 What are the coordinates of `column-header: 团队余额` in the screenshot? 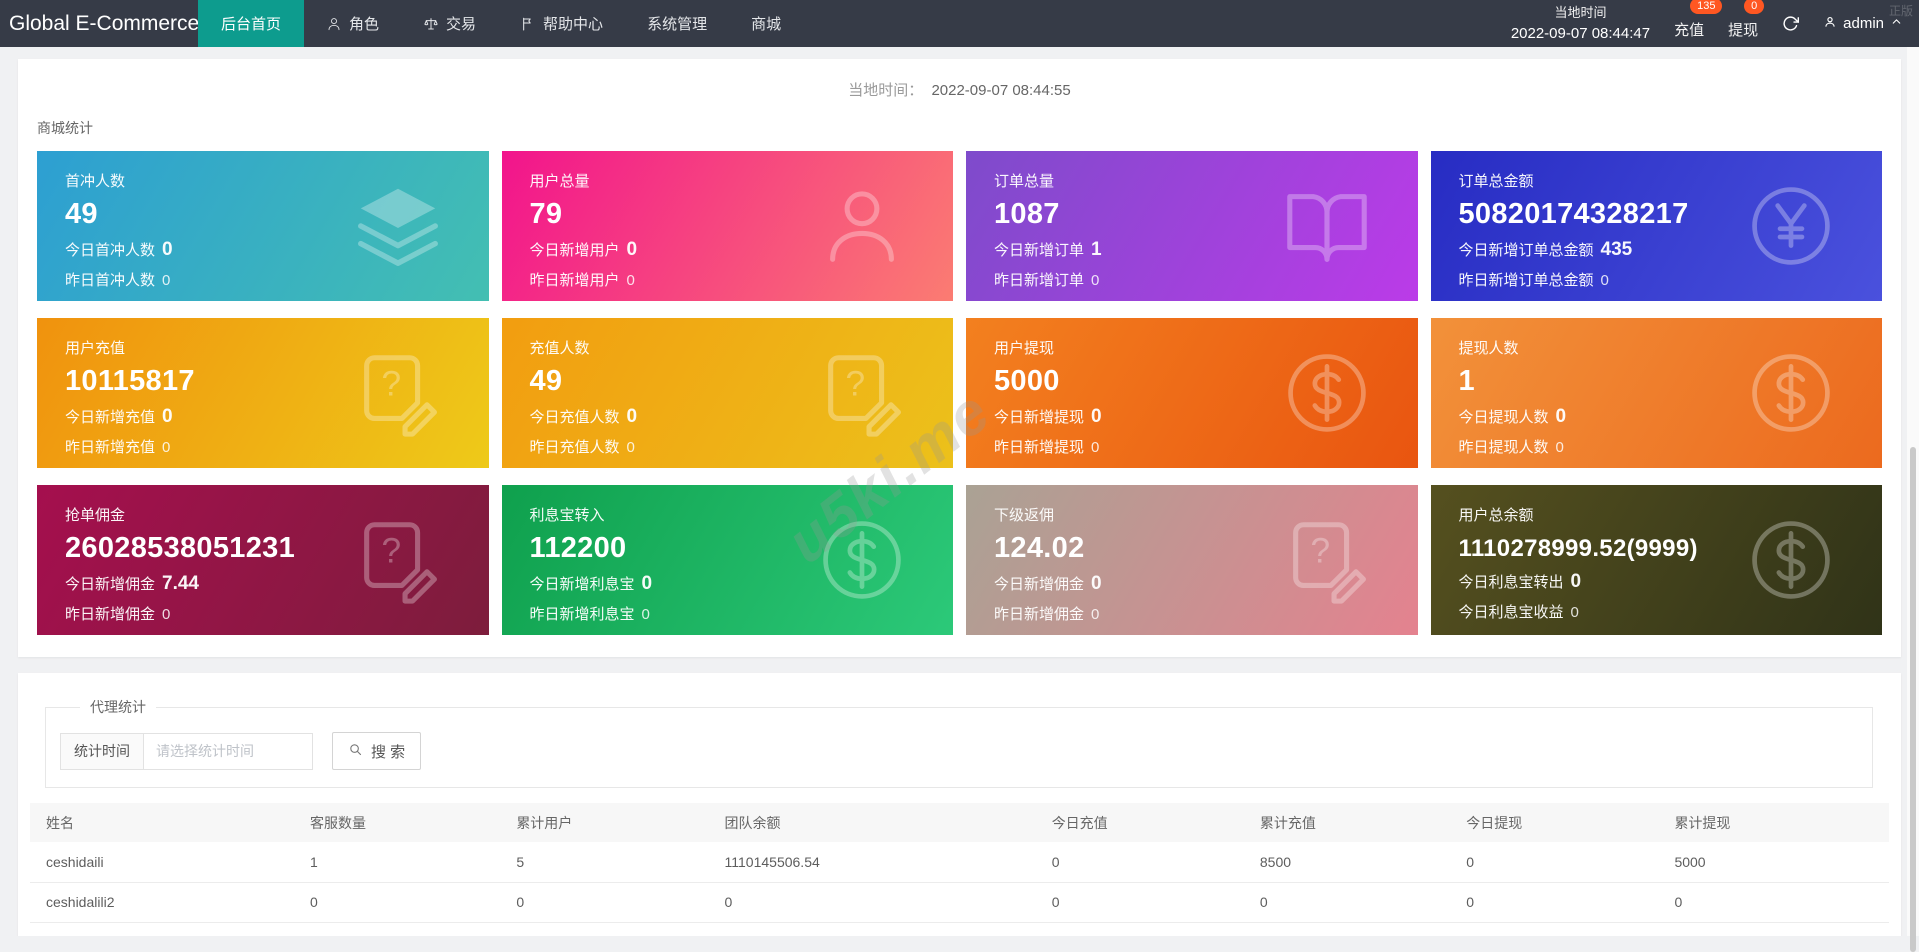 It's located at (872, 822).